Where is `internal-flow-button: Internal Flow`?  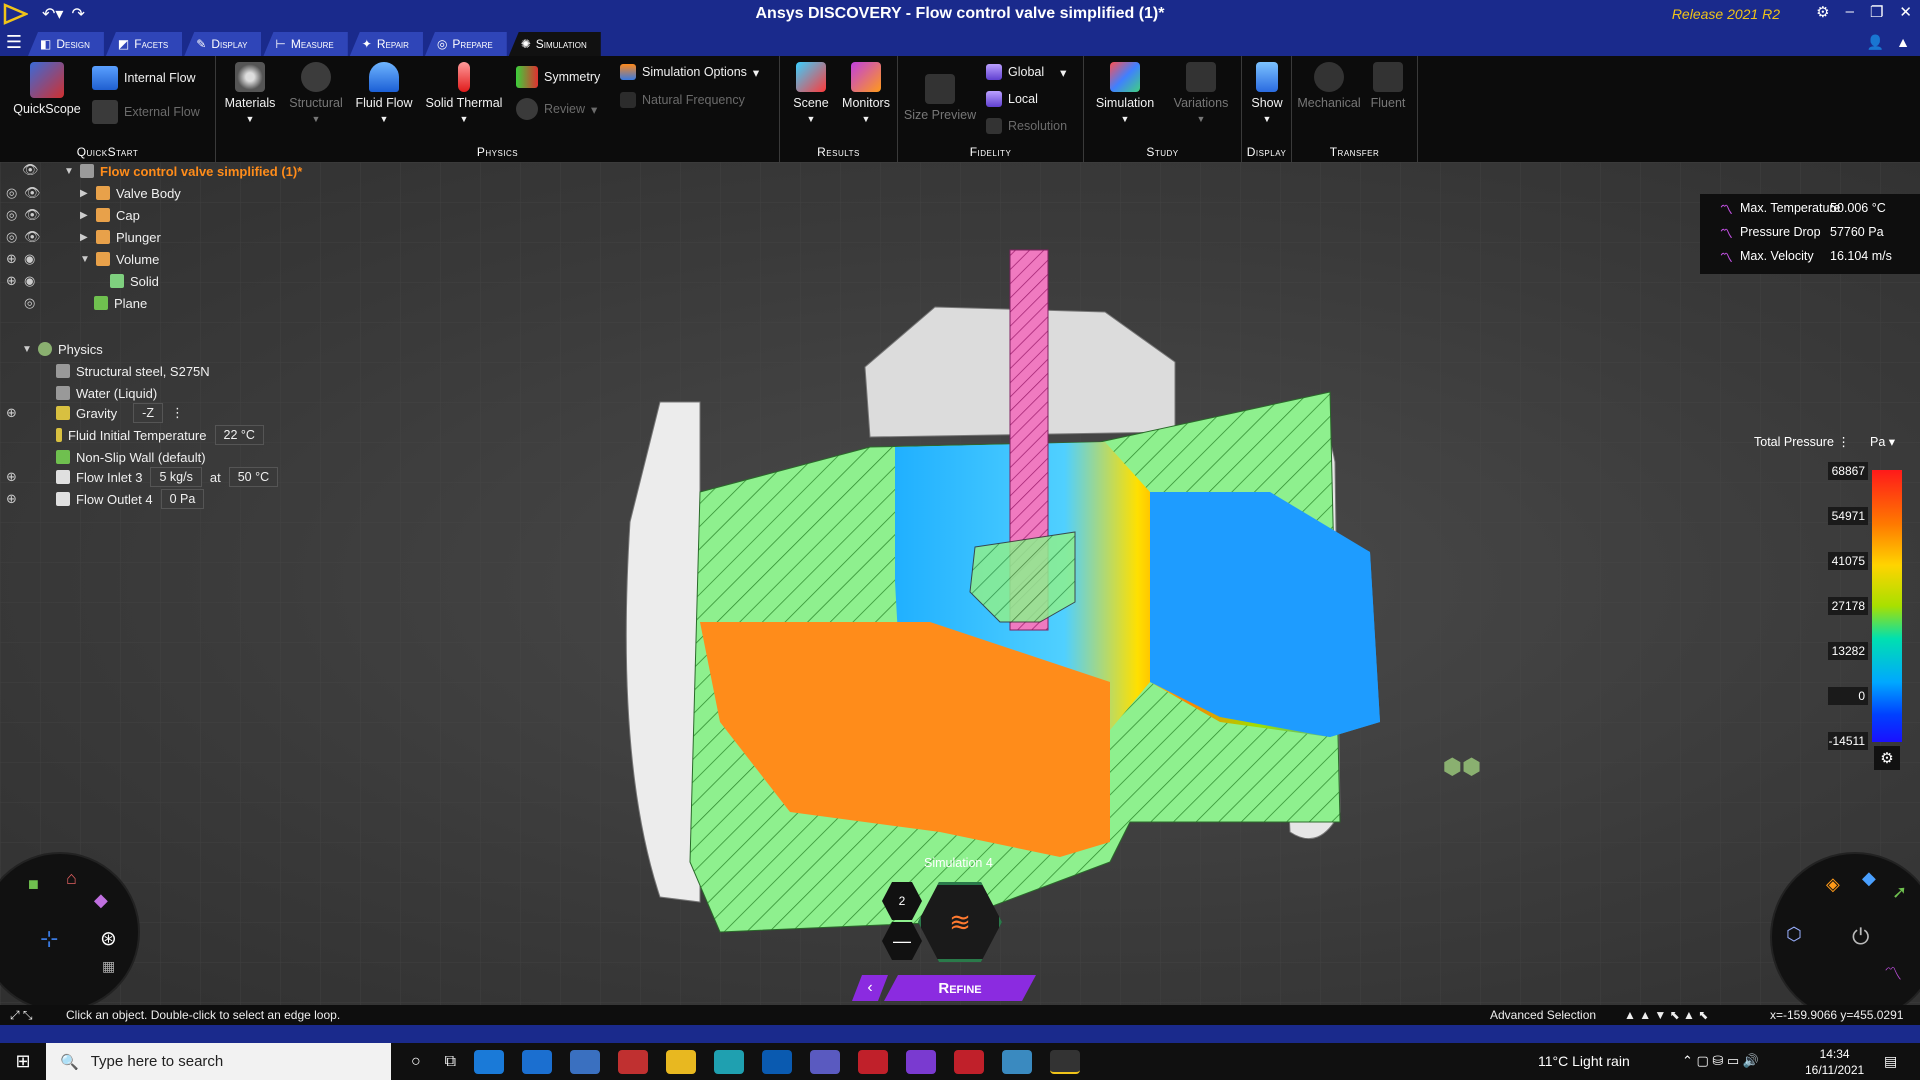
internal-flow-button: Internal Flow is located at coordinates (144, 78).